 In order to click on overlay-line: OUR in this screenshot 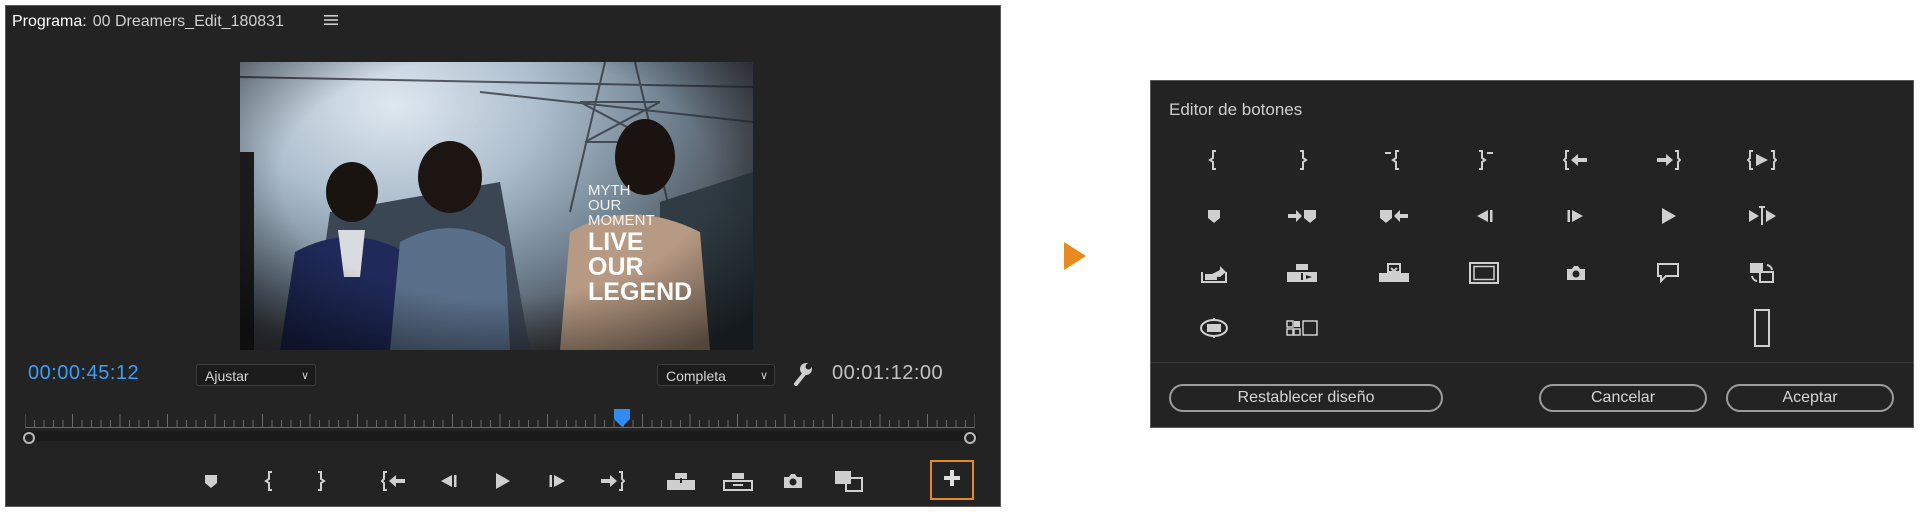, I will do `click(605, 205)`.